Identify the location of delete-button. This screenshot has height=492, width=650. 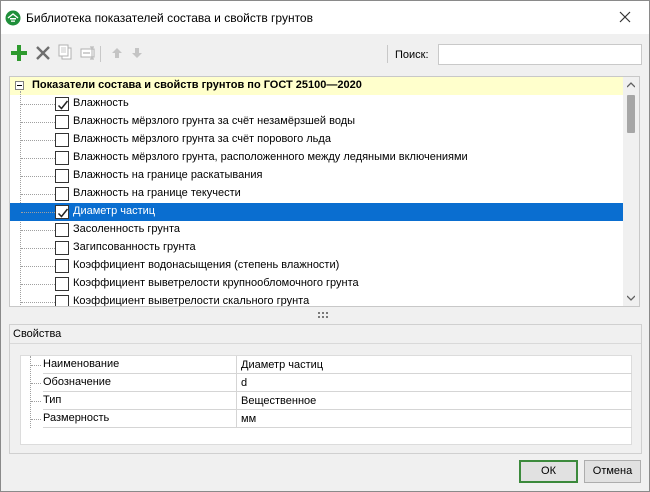
(43, 53).